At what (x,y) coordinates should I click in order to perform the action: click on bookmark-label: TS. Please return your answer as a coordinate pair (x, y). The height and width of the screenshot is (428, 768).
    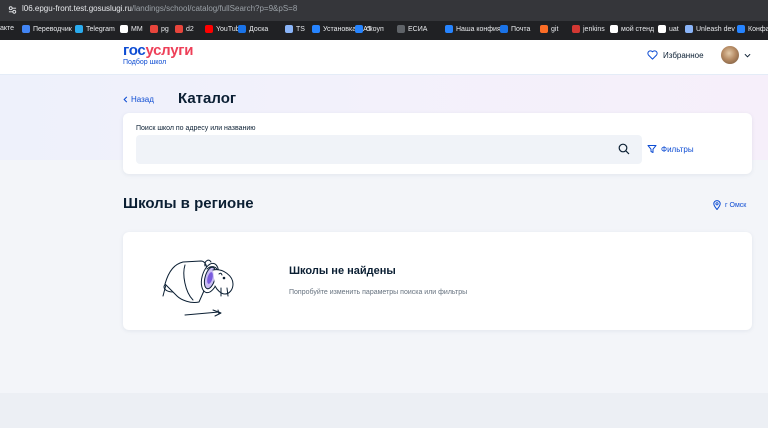
    Looking at the image, I should click on (300, 29).